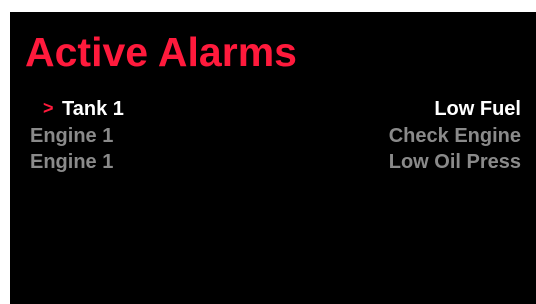  Describe the element at coordinates (454, 162) in the screenshot. I see `alarm-message: Low Oil Press` at that location.